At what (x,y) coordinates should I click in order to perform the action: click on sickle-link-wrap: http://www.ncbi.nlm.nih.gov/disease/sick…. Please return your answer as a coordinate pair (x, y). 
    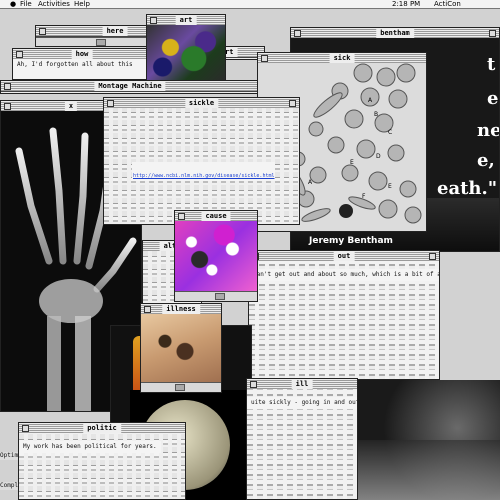
    Looking at the image, I should click on (204, 171).